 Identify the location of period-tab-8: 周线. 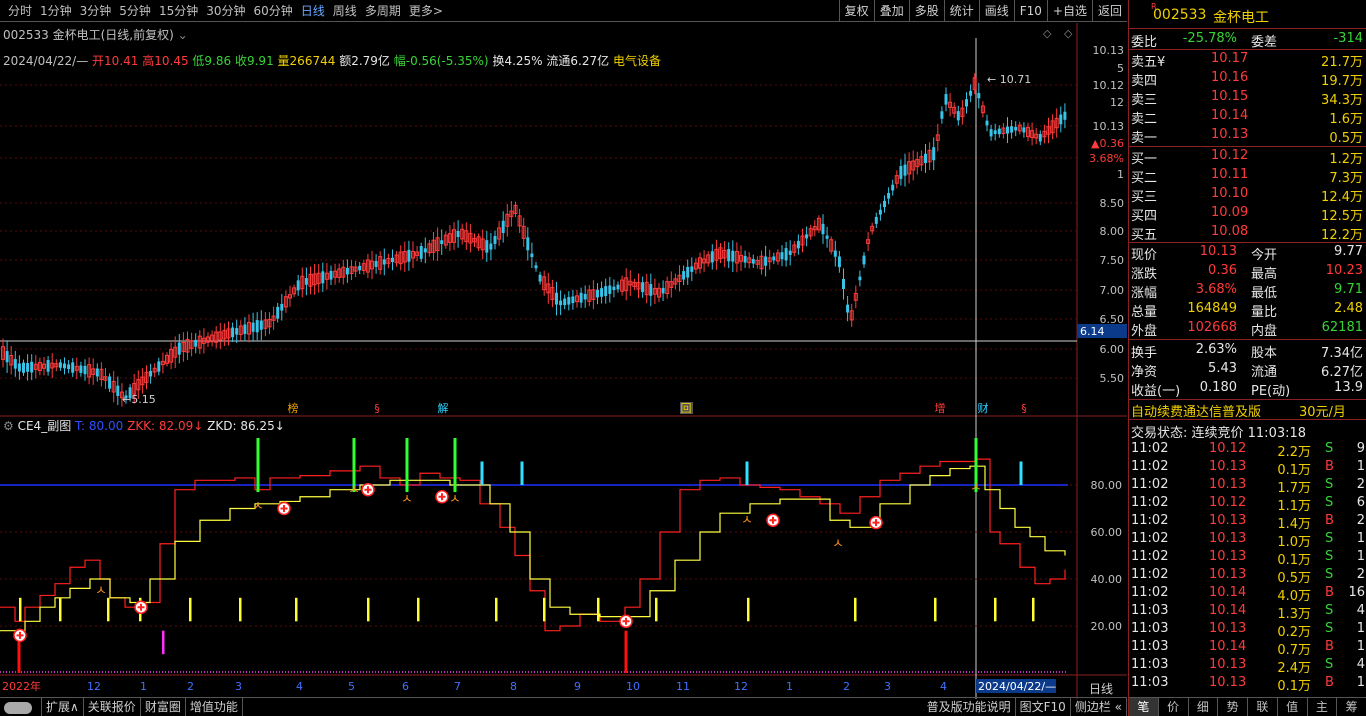
(345, 11).